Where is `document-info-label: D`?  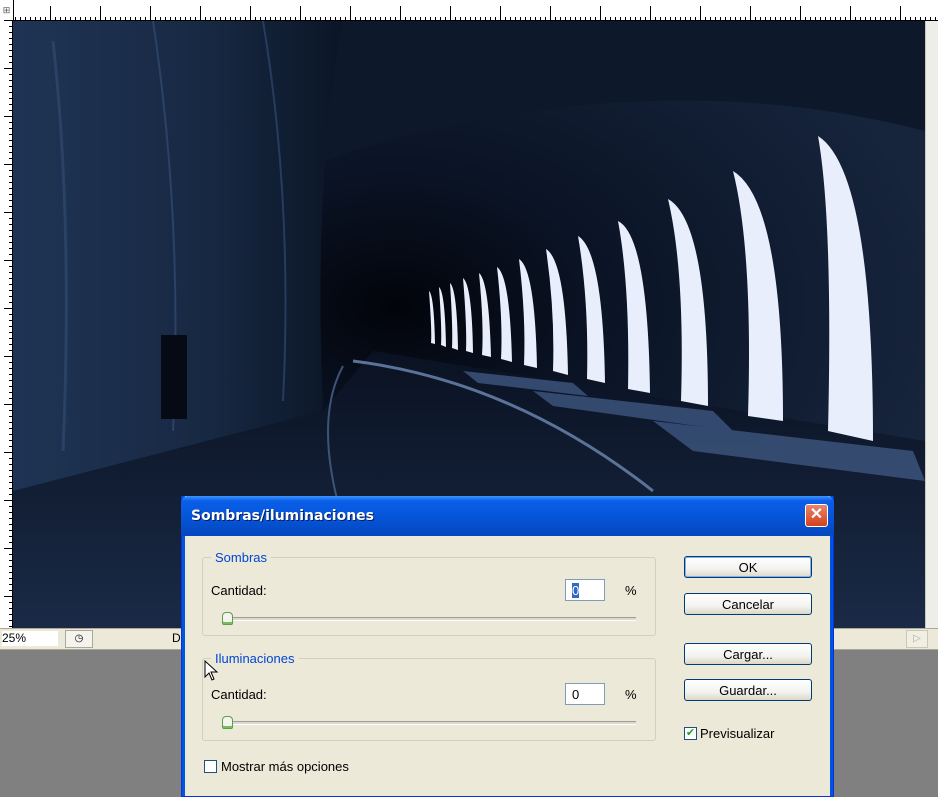
document-info-label: D is located at coordinates (176, 638).